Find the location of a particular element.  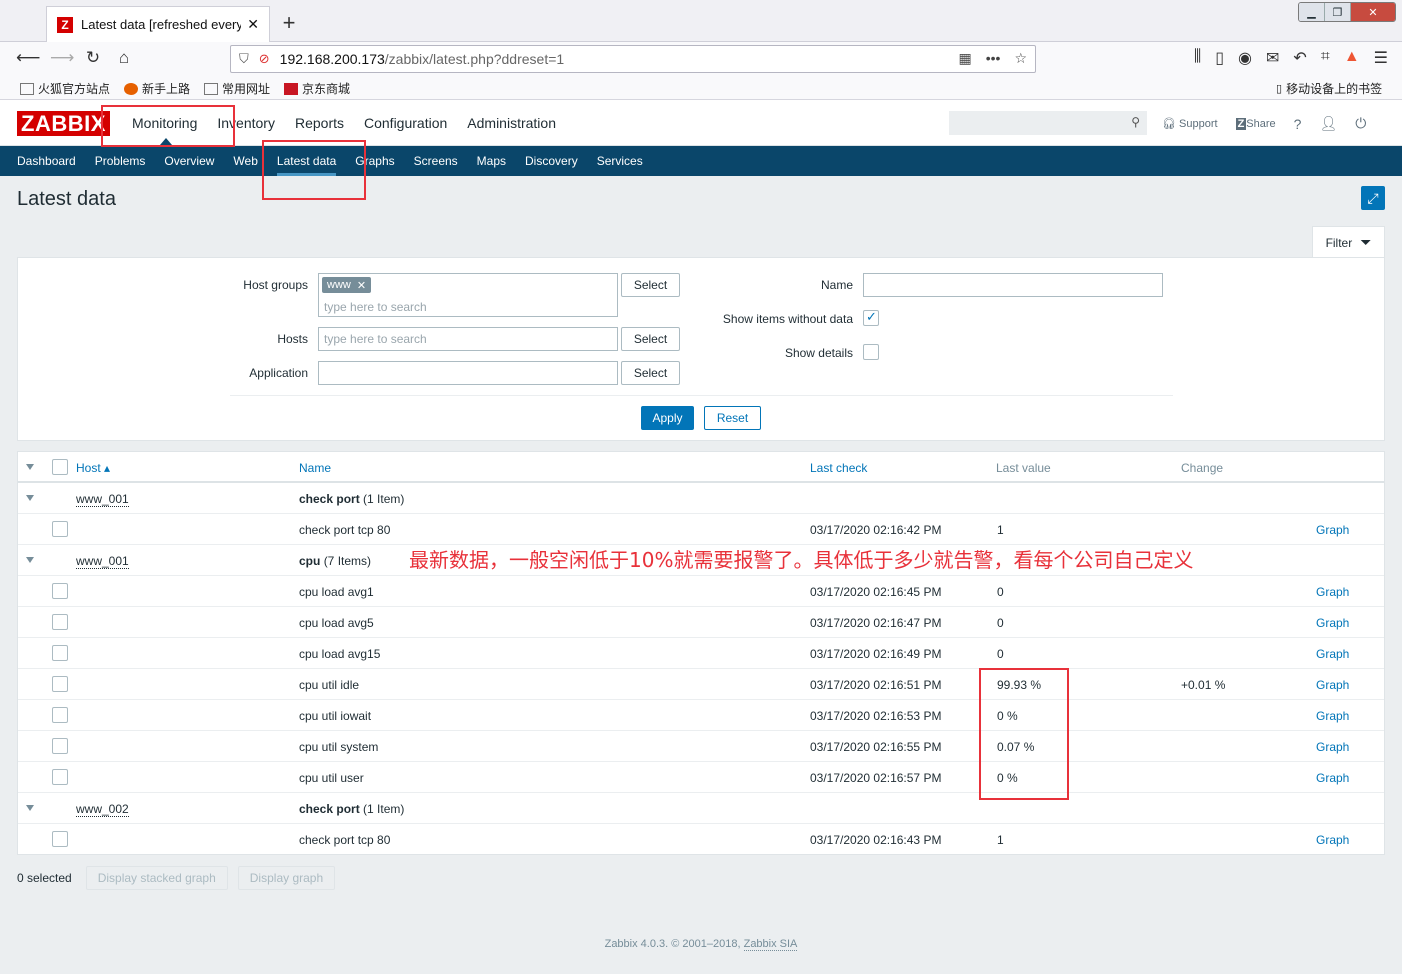

chat-icon: ✉ is located at coordinates (1272, 58).